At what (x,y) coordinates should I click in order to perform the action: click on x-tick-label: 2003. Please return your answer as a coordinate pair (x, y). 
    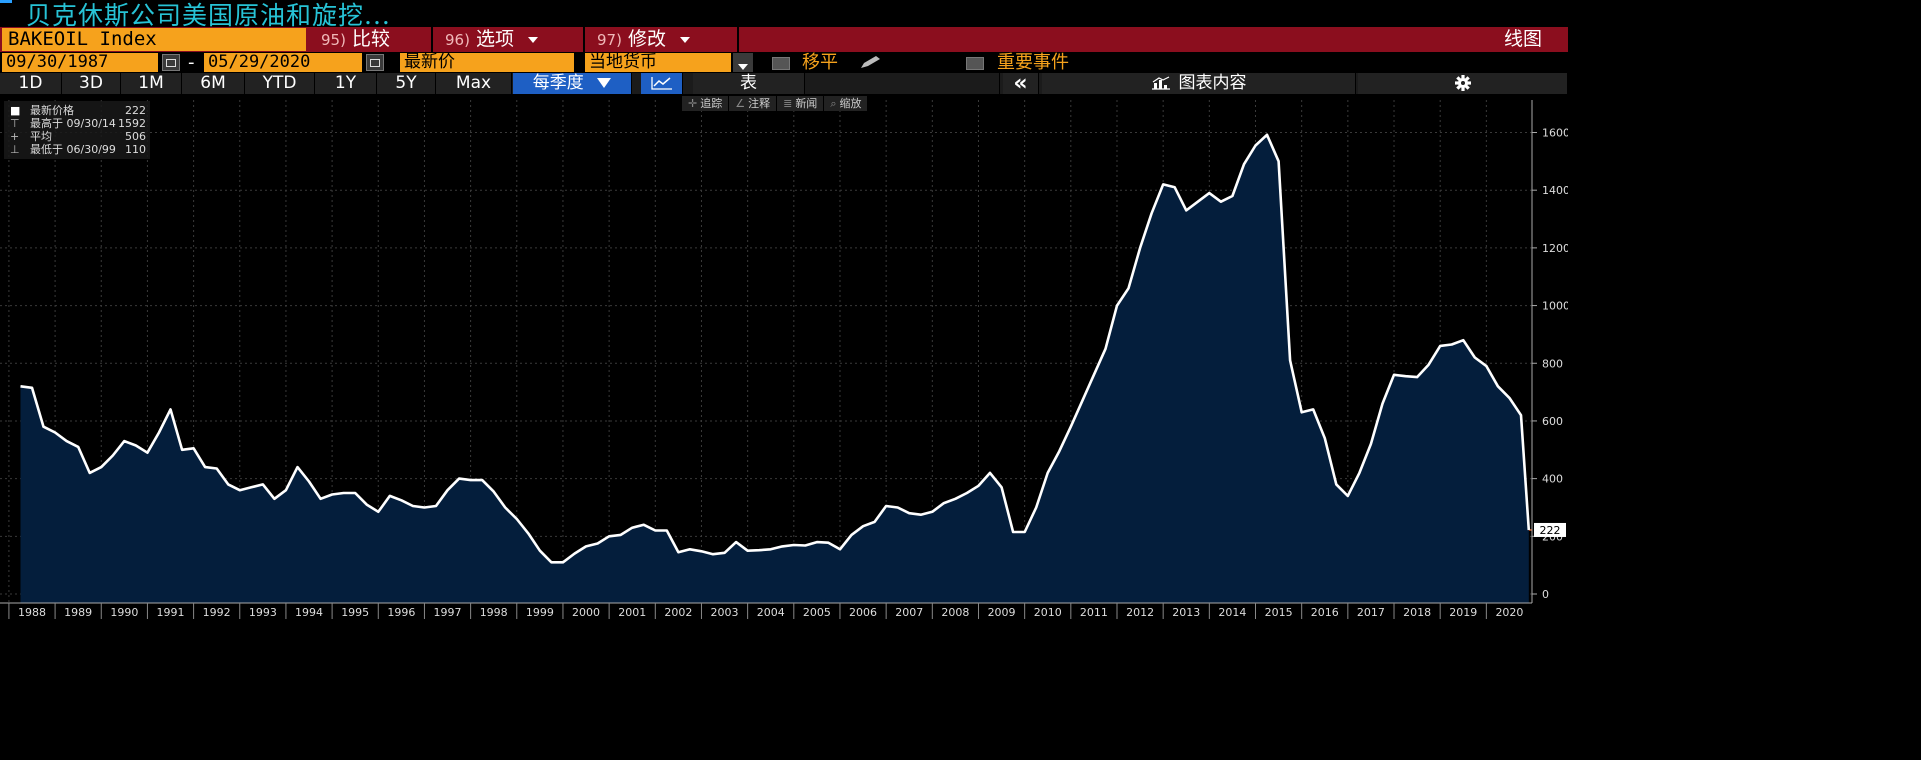
    Looking at the image, I should click on (725, 612).